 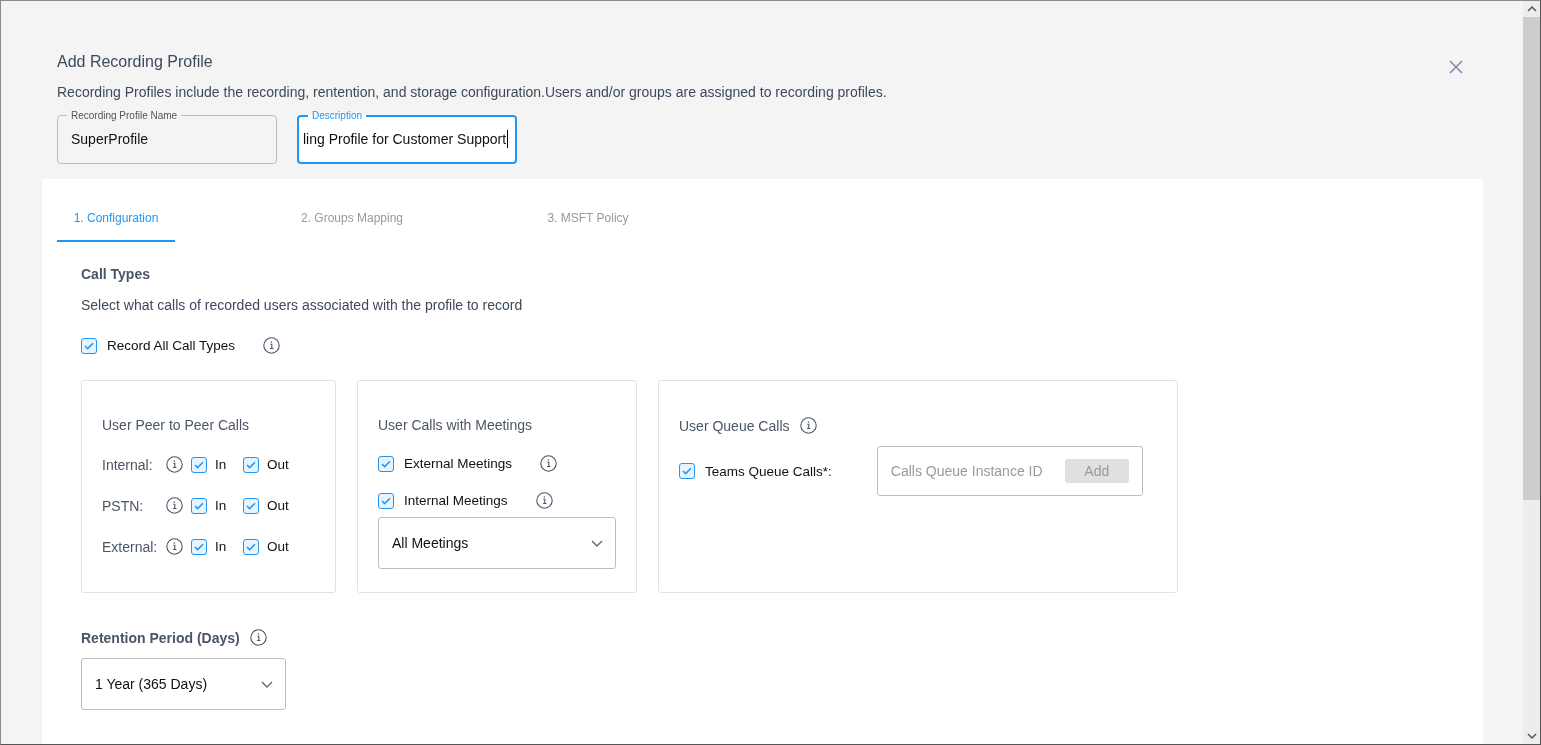 What do you see at coordinates (171, 345) in the screenshot?
I see `checkbox-label: Record All Call Types` at bounding box center [171, 345].